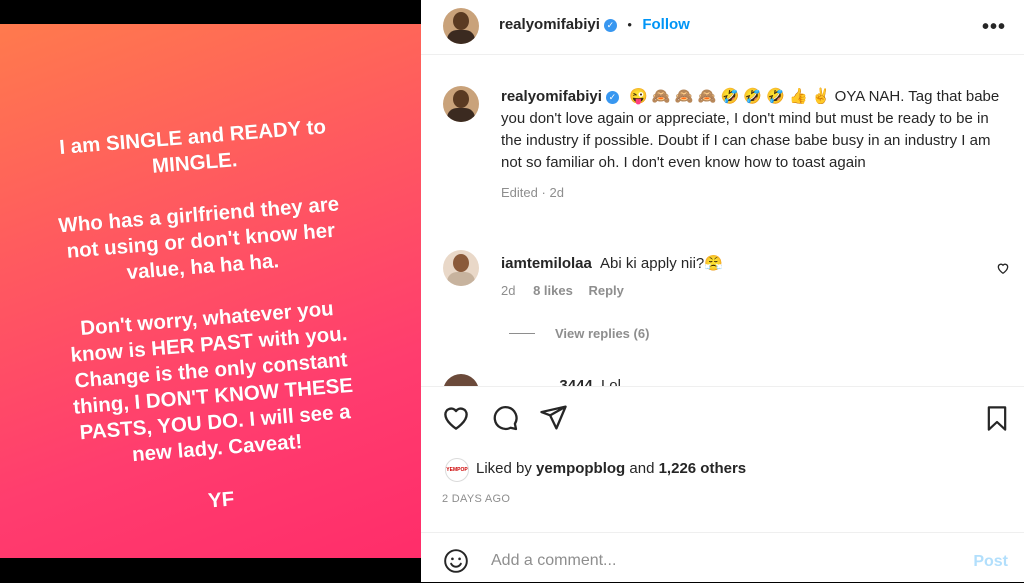 This screenshot has width=1024, height=583. What do you see at coordinates (461, 268) in the screenshot?
I see `commenter-avatar` at bounding box center [461, 268].